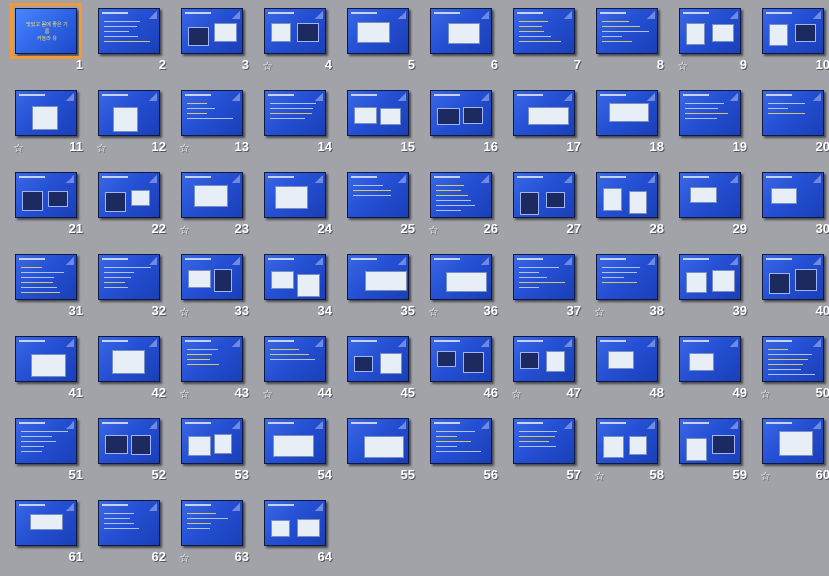  I want to click on slide-thumbnail-50: ☆ 50, so click(790, 369).